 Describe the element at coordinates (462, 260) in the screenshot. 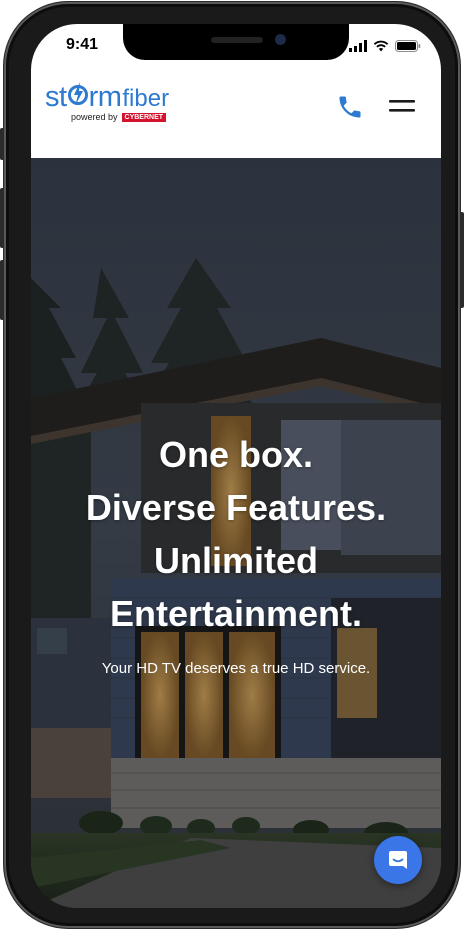

I see `power-button` at that location.